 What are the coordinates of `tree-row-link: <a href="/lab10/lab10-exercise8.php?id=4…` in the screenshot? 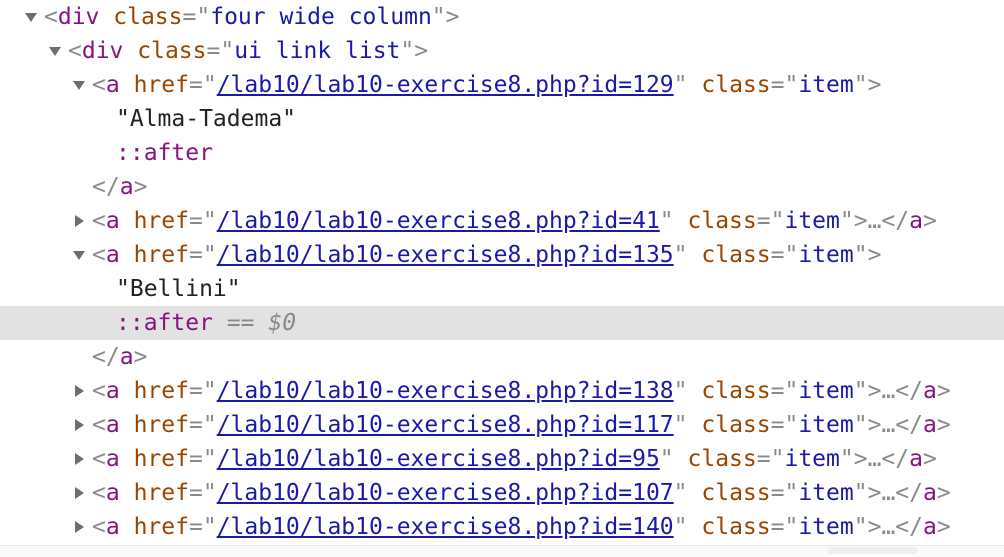 It's located at (502, 221).